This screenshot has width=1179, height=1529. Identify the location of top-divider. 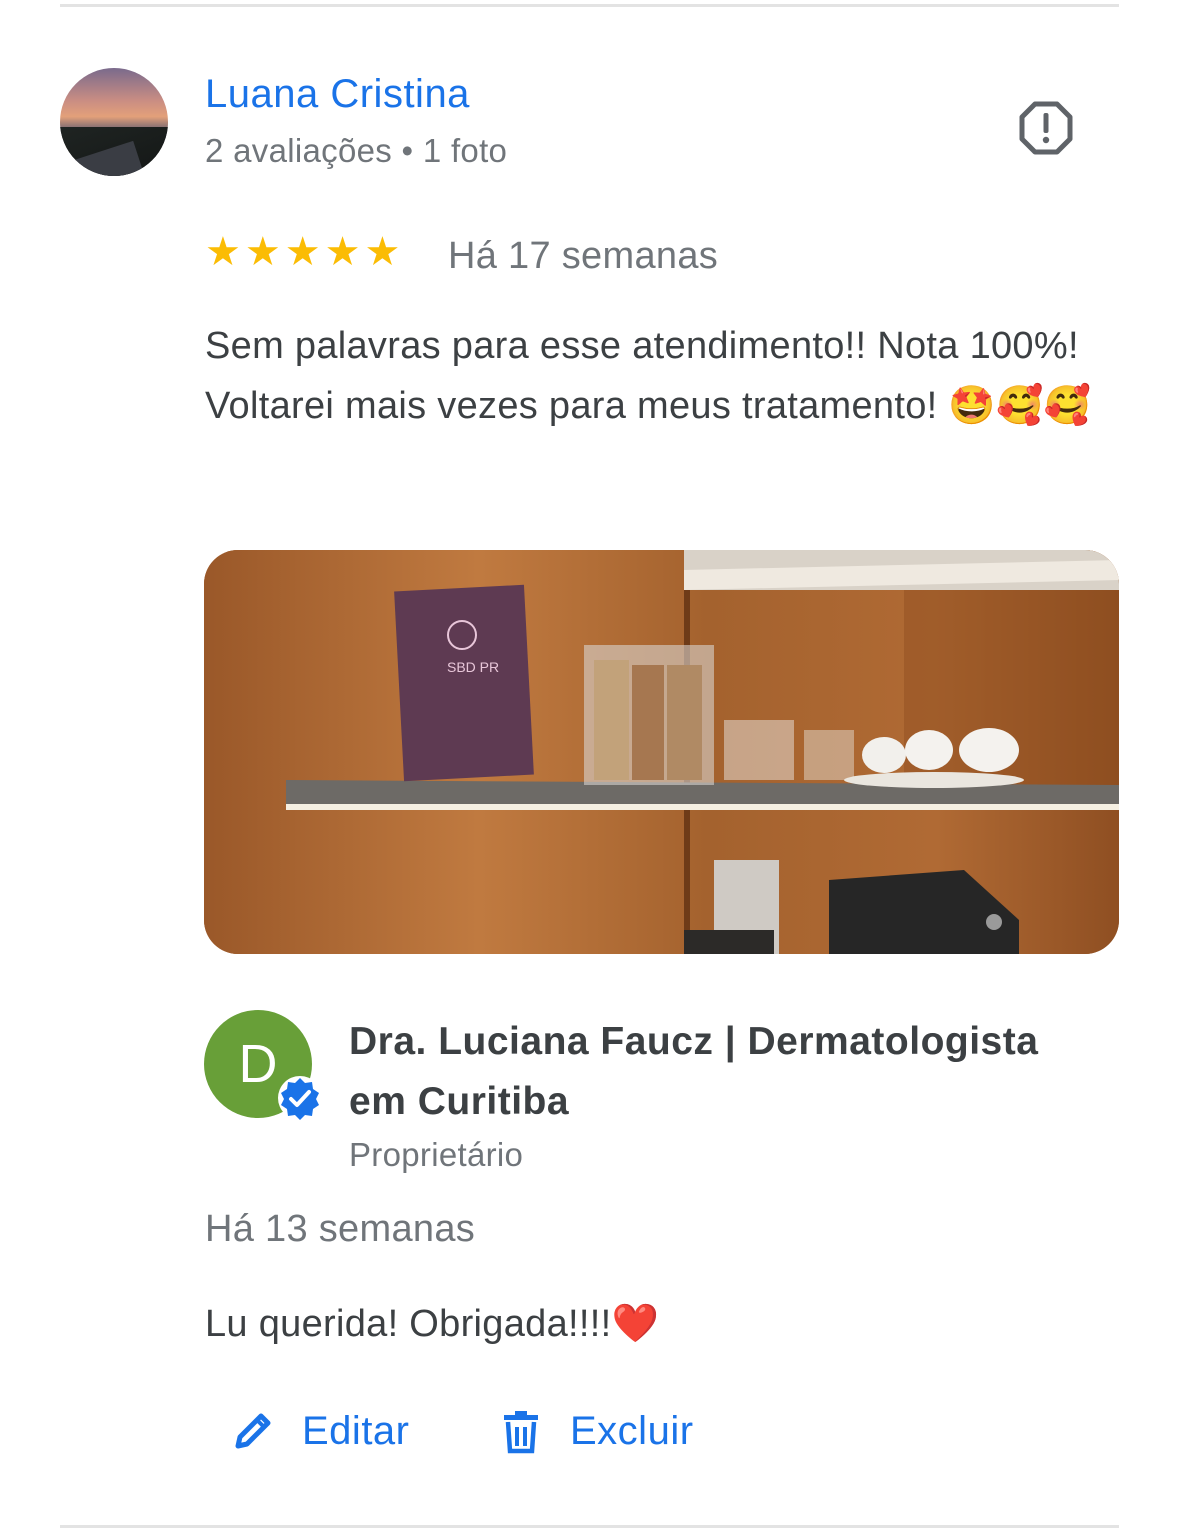
(589, 5).